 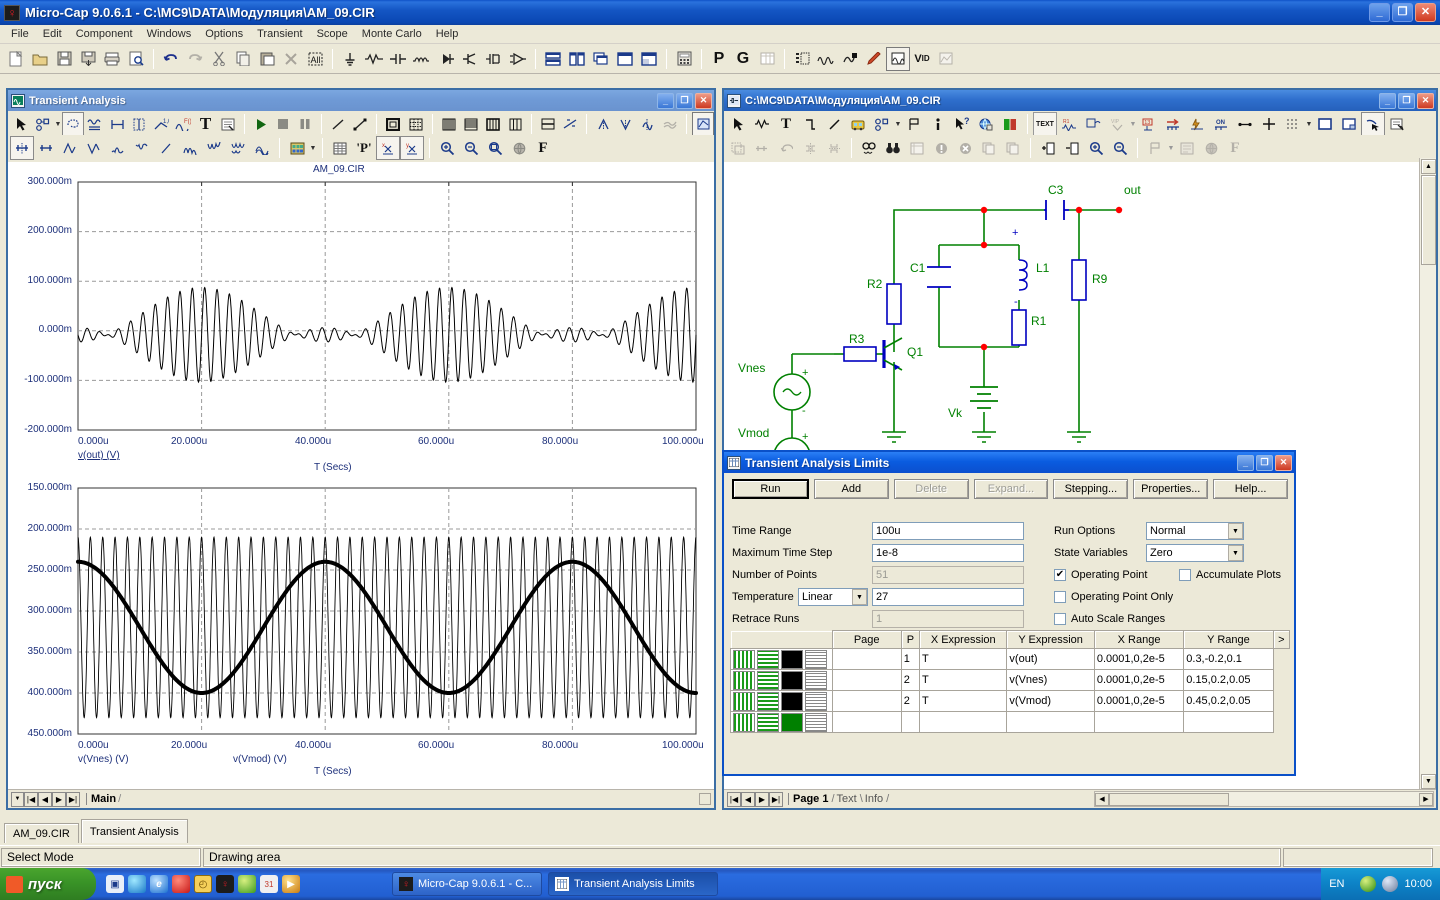 I want to click on cursor-sloped-icon, so click(x=670, y=124).